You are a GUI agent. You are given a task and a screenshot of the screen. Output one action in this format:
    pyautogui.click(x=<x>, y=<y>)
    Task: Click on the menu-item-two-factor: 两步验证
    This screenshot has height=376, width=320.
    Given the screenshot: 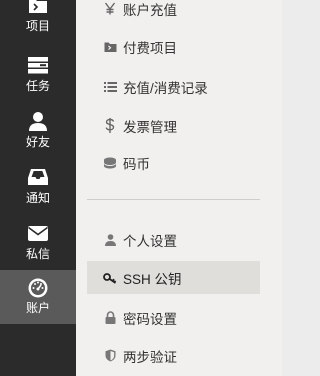 What is the action you would take?
    pyautogui.click(x=173, y=355)
    